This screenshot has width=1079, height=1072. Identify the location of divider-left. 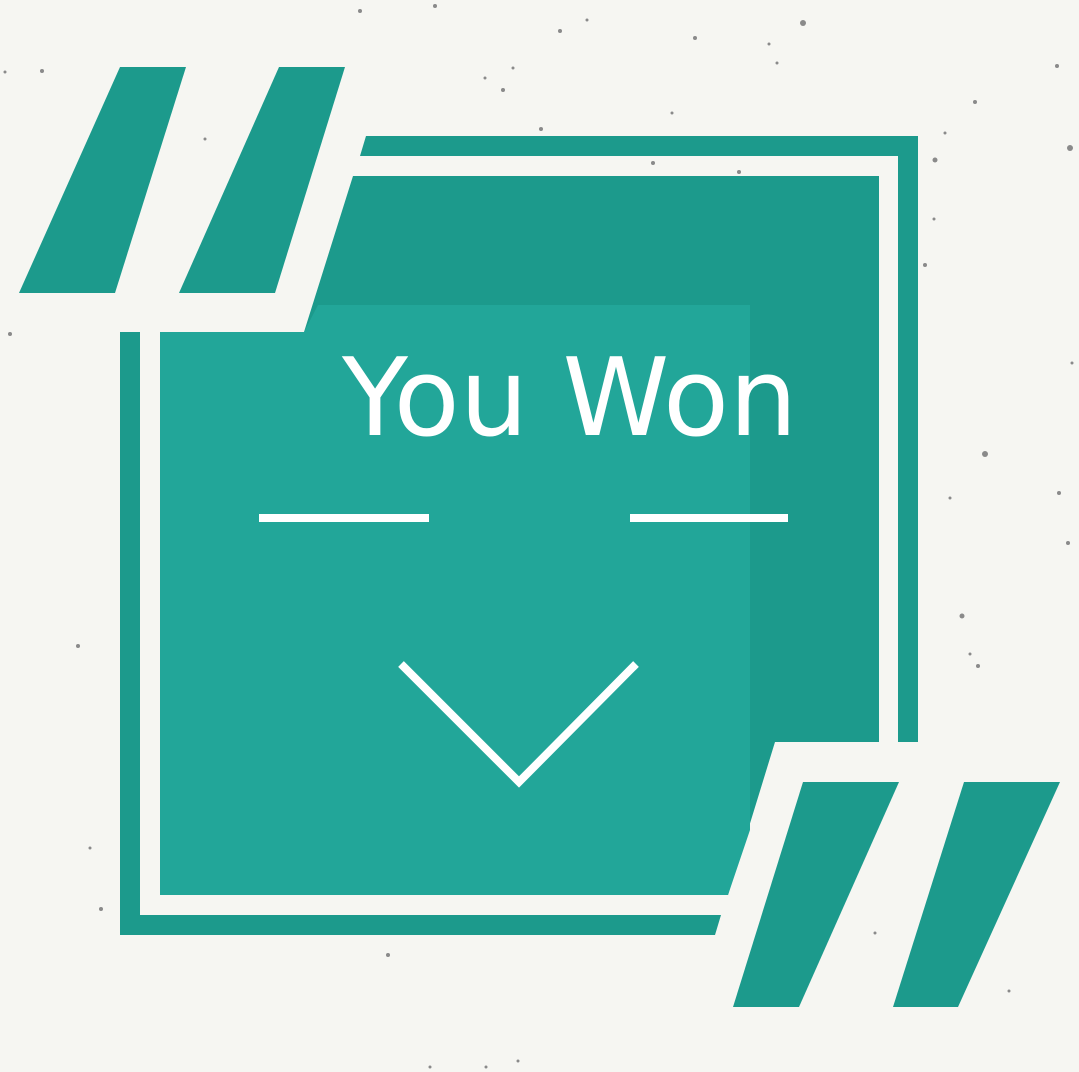
(344, 518).